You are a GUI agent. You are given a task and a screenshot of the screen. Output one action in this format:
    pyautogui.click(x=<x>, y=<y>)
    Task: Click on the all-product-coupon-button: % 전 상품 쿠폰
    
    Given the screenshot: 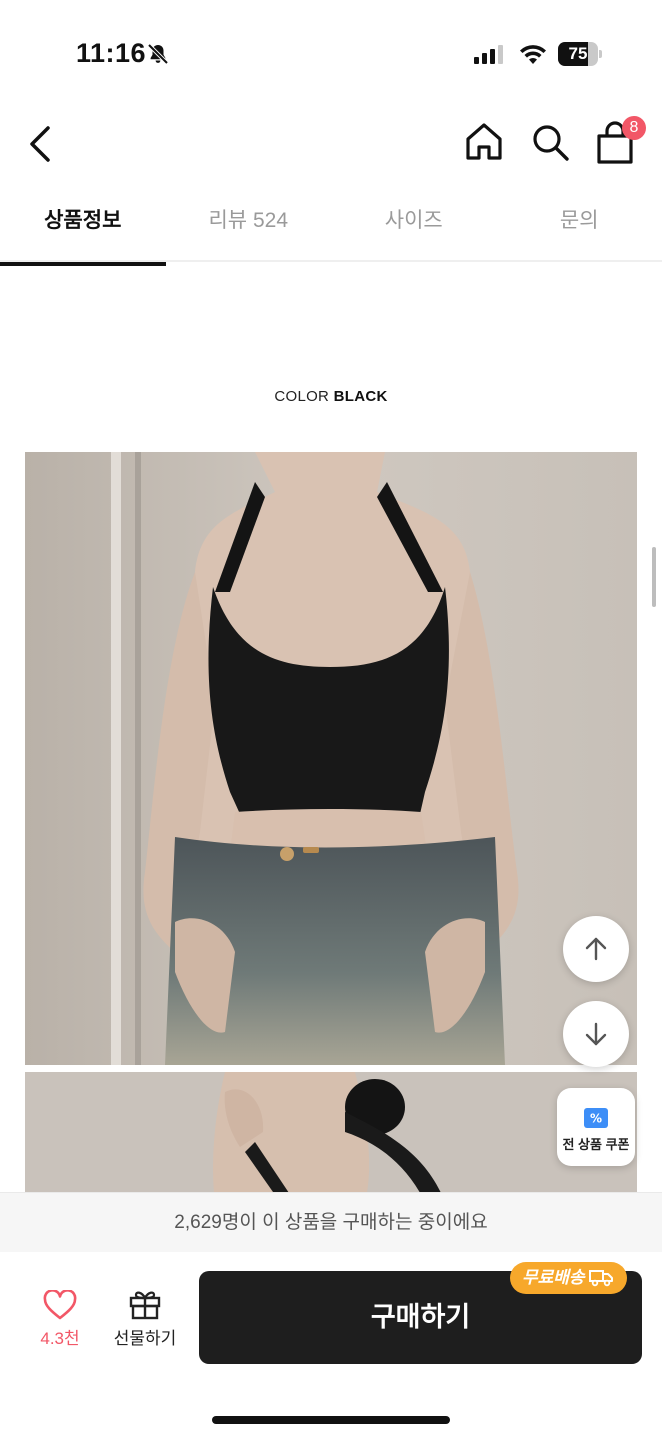 What is the action you would take?
    pyautogui.click(x=596, y=1127)
    